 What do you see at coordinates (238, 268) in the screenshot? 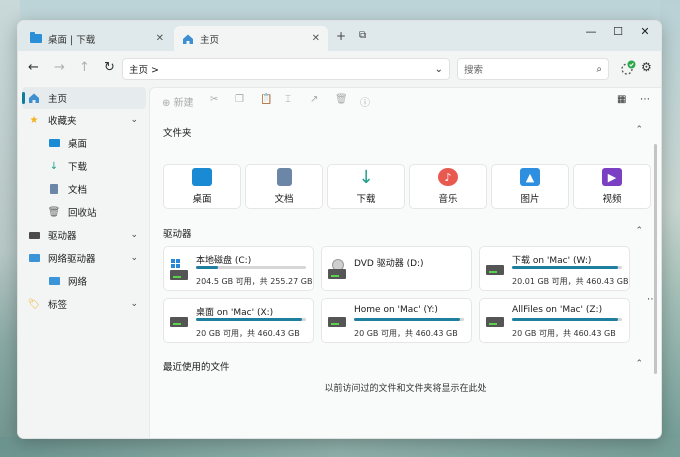
I see `drive-card-c: 本地磁盘 (C:) 204.5 GB 可用，共 255.27 GB` at bounding box center [238, 268].